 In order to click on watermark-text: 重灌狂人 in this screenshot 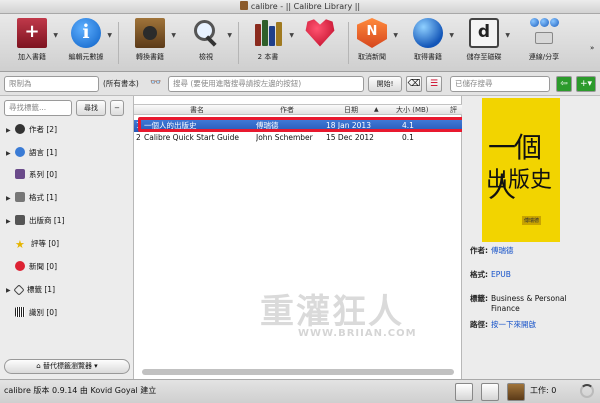, I will do `click(332, 312)`.